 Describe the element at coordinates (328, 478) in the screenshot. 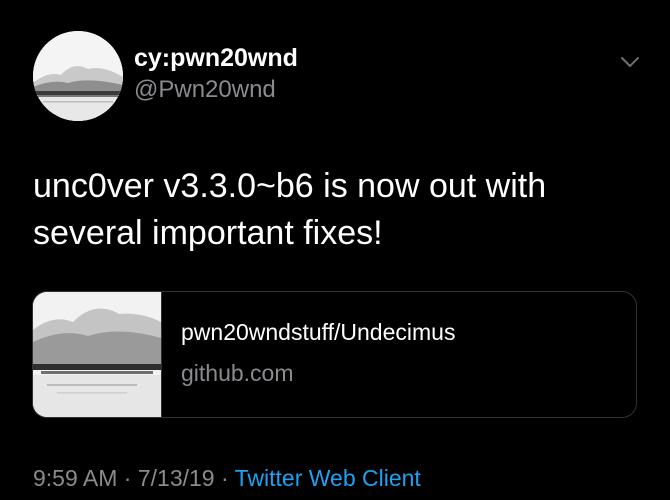

I see `tweet-client-link: Twitter Web Client` at that location.